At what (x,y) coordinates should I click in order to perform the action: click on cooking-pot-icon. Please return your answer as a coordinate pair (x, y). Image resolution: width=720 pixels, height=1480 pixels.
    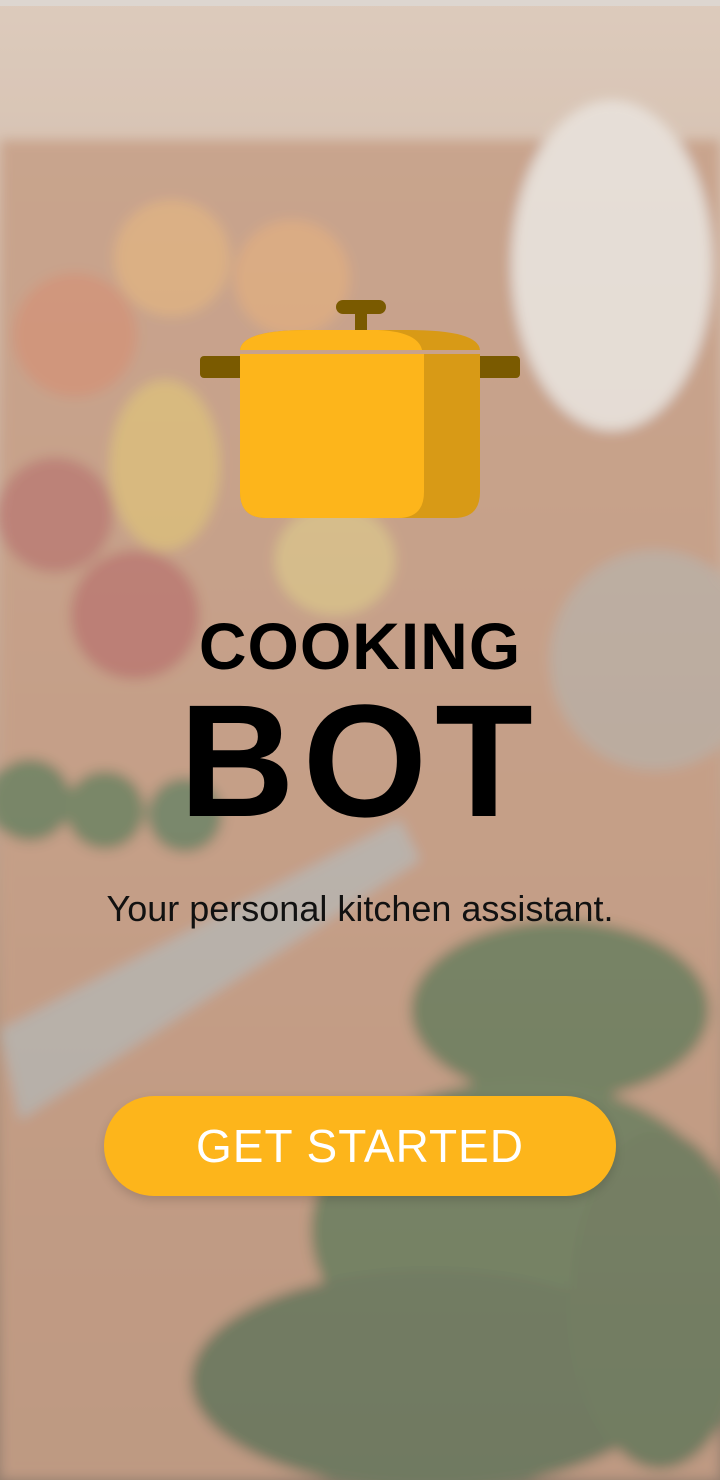
    Looking at the image, I should click on (360, 409).